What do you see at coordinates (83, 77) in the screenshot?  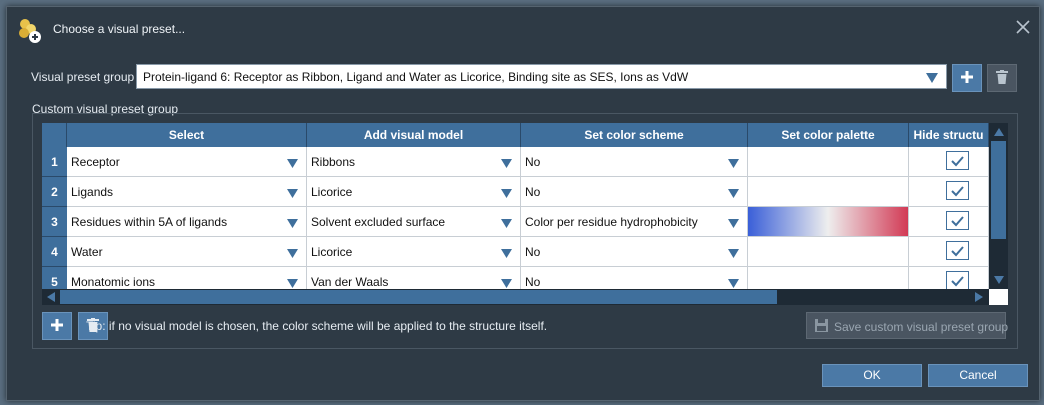 I see `visual-preset-group-label: Visual preset group` at bounding box center [83, 77].